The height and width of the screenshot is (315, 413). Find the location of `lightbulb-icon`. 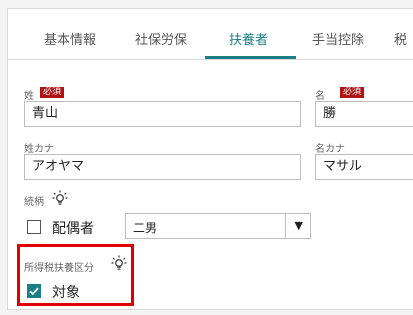

lightbulb-icon is located at coordinates (60, 198).